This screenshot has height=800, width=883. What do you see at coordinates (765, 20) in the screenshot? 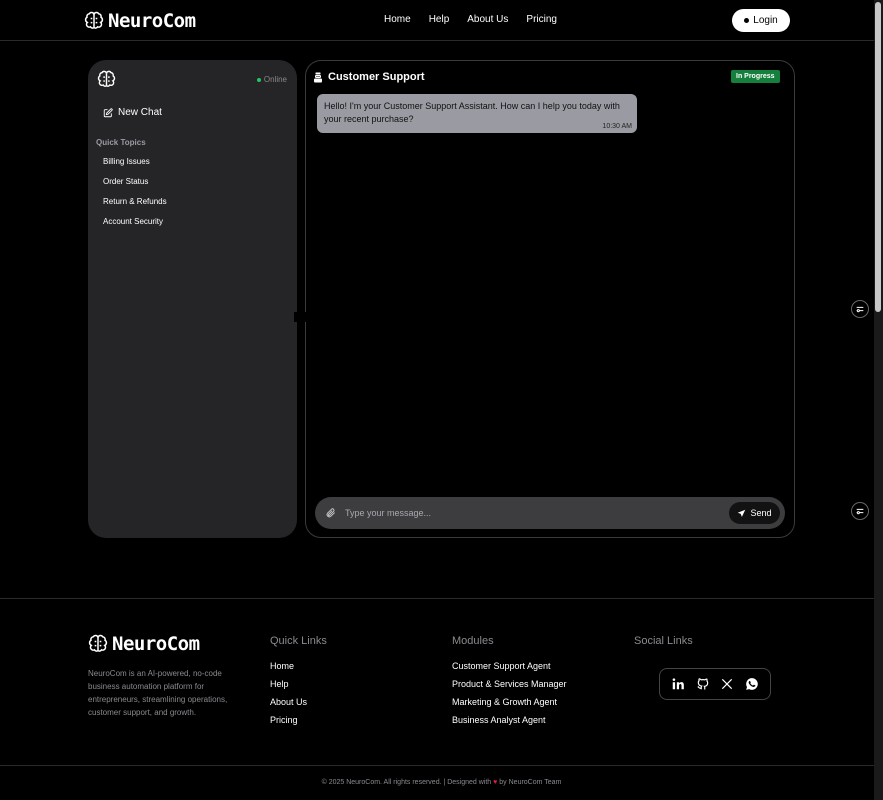
I see `login-label: Login` at bounding box center [765, 20].